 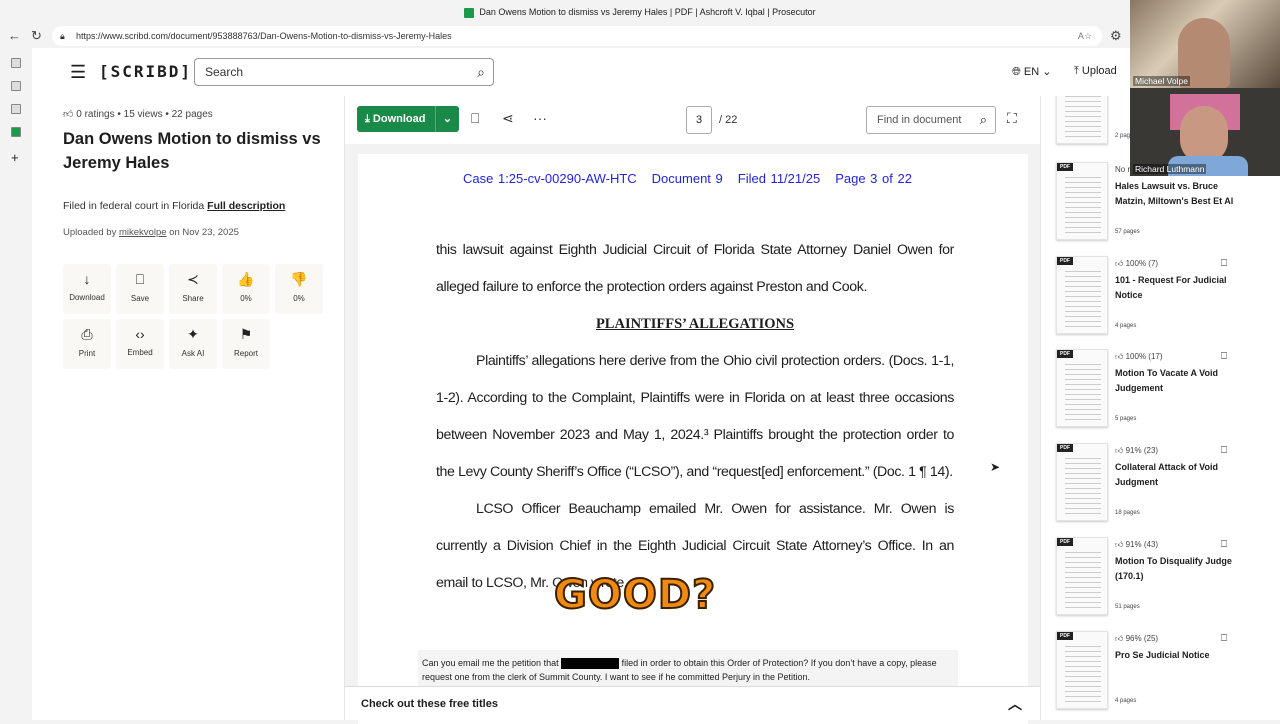 I want to click on print-icon: ⎙, so click(x=87, y=334).